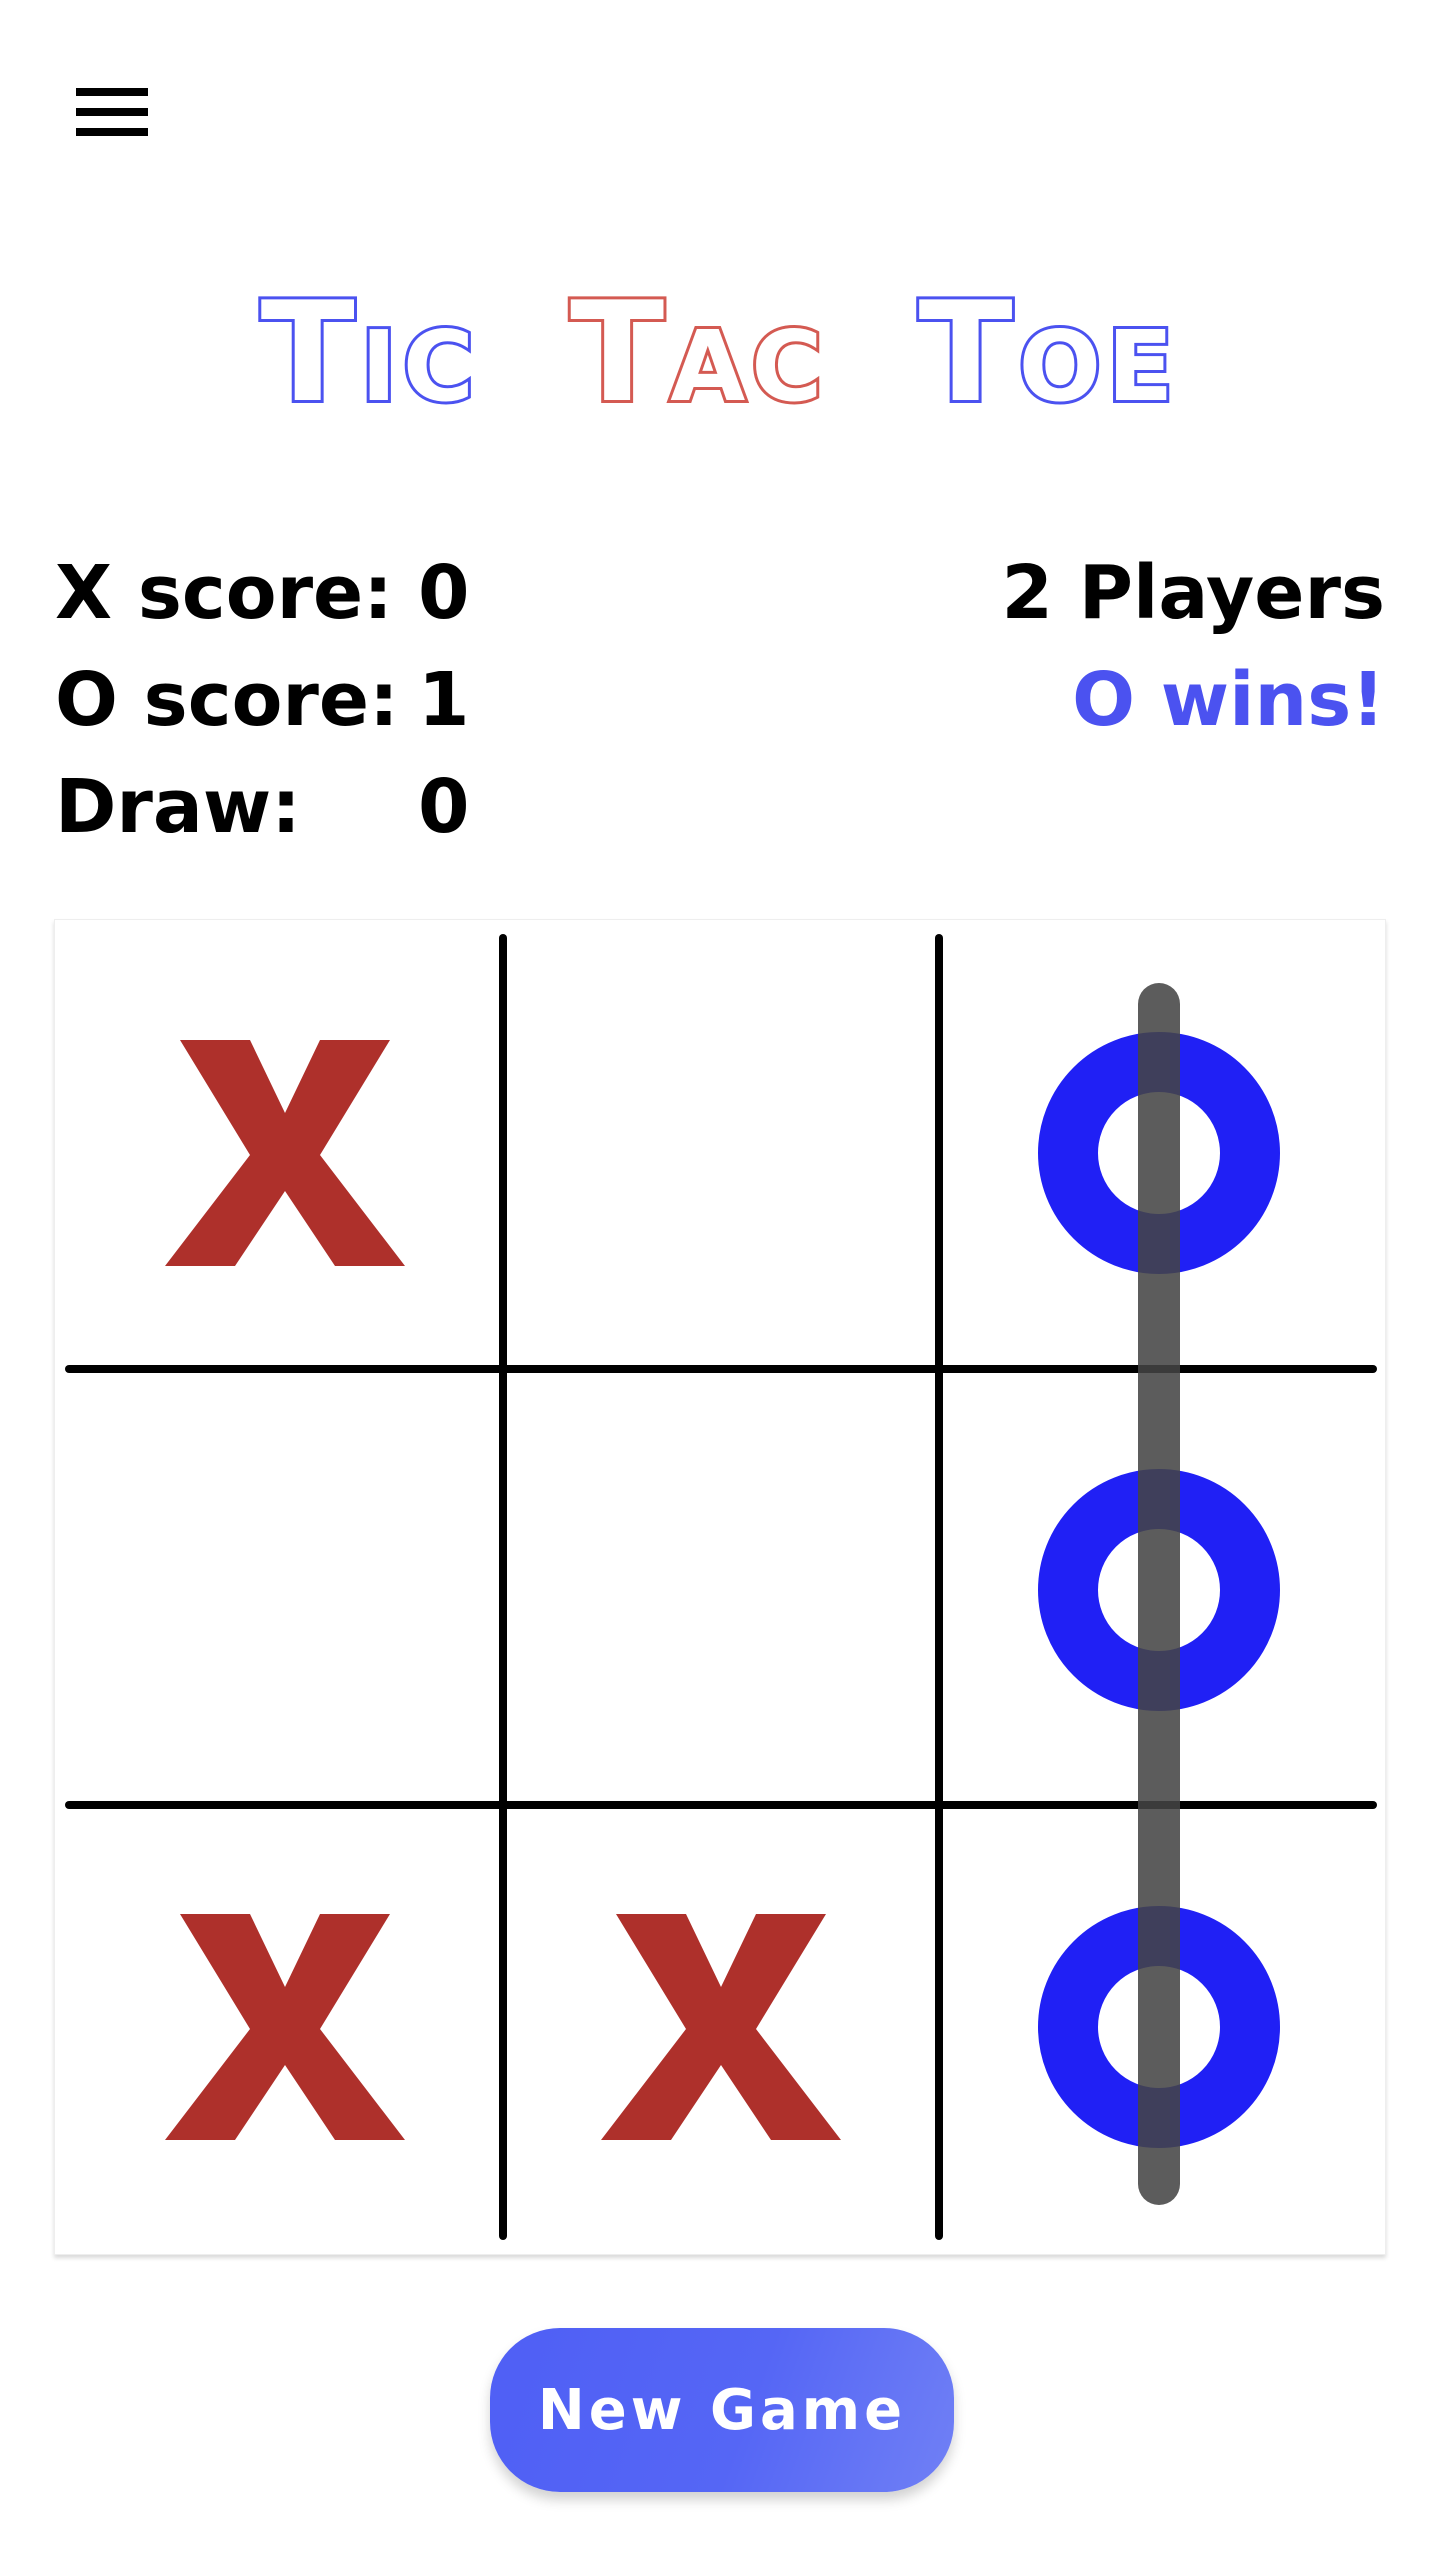  I want to click on draw-score-label: Draw:, so click(178, 807).